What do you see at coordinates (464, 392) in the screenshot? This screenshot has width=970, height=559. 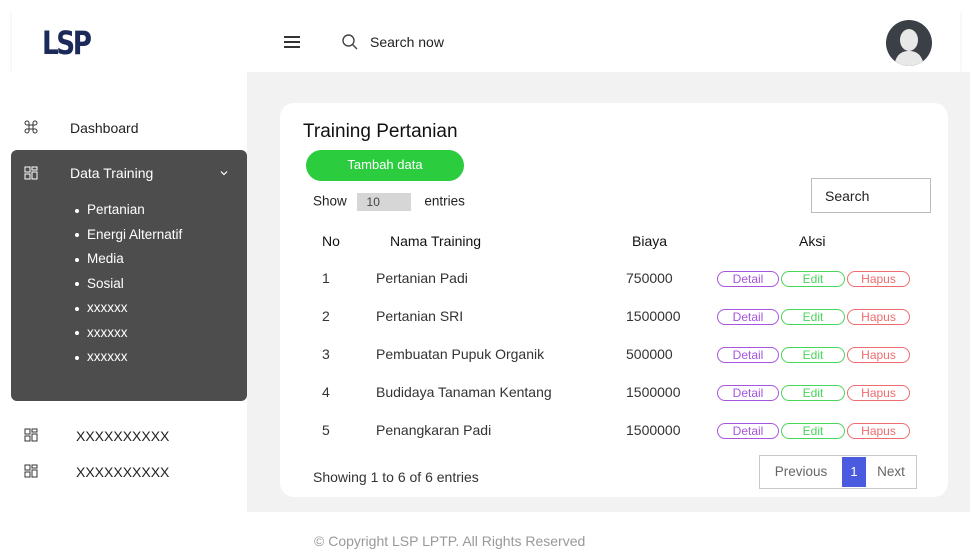 I see `cell-name: Budidaya Tanaman Kentang` at bounding box center [464, 392].